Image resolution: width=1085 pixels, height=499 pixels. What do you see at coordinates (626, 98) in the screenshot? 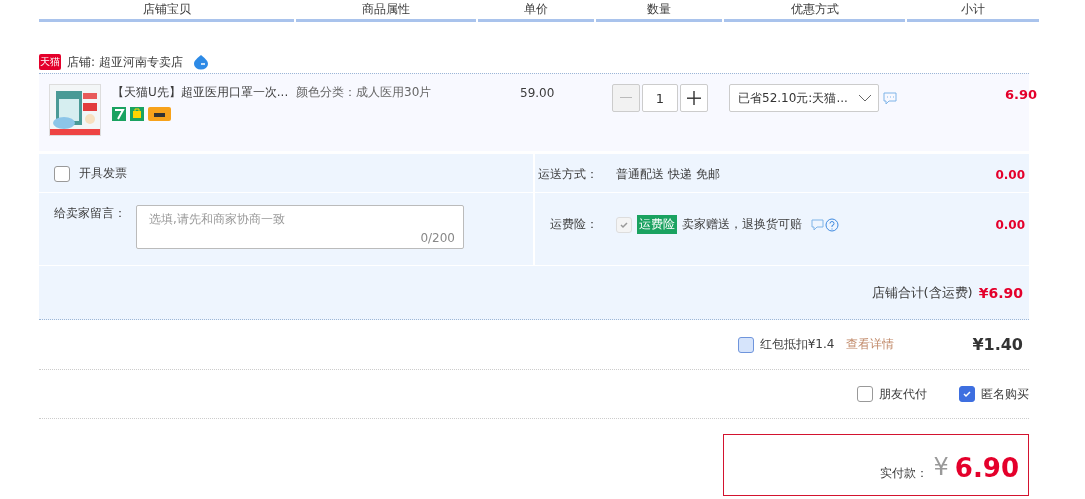
I see `minus-icon` at bounding box center [626, 98].